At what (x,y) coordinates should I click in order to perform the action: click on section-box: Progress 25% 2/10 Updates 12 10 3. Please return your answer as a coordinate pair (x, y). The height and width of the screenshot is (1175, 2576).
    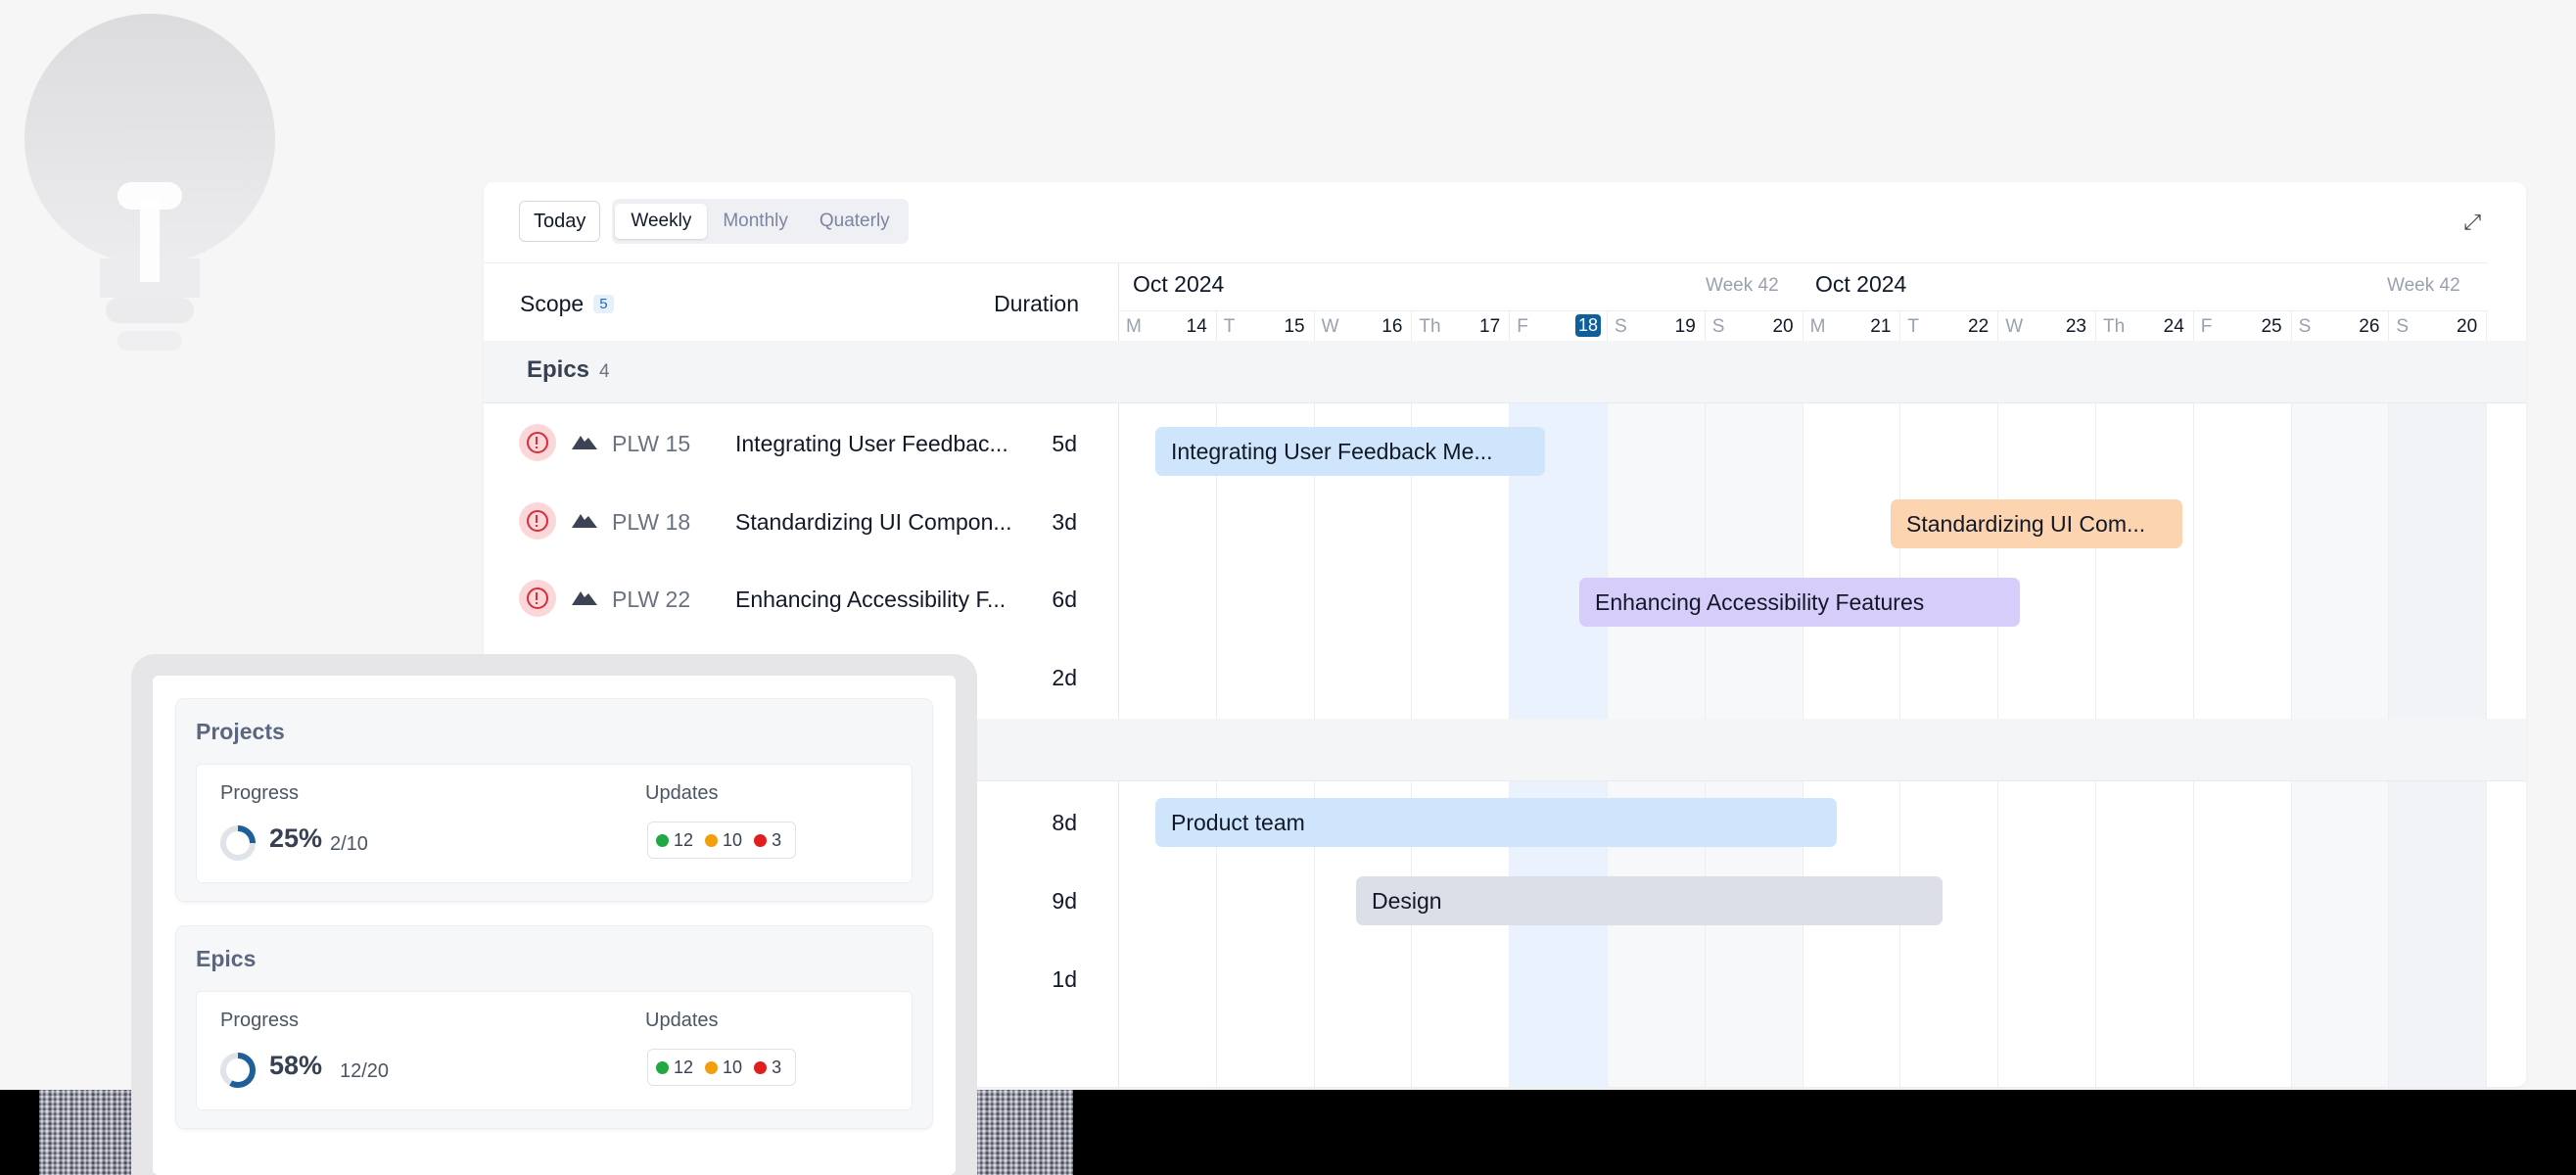
    Looking at the image, I should click on (554, 823).